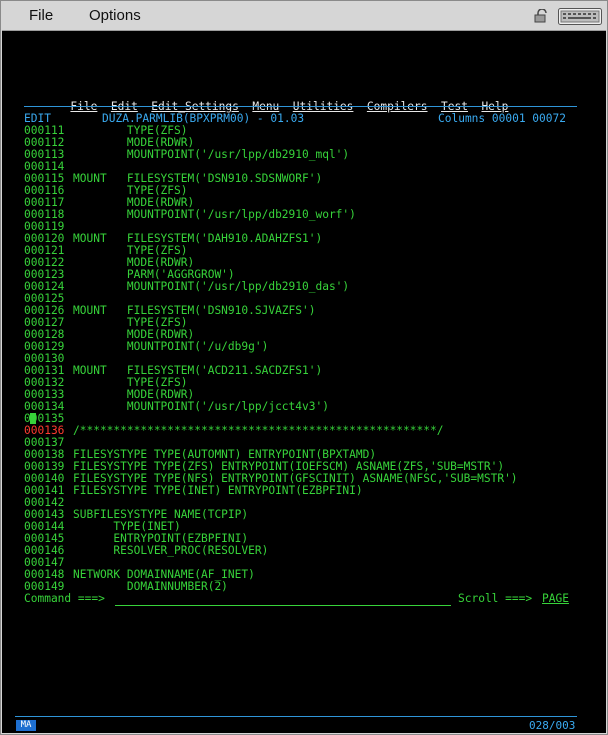 The width and height of the screenshot is (608, 735). I want to click on columns-indicator: Columns 00001 00072, so click(502, 118).